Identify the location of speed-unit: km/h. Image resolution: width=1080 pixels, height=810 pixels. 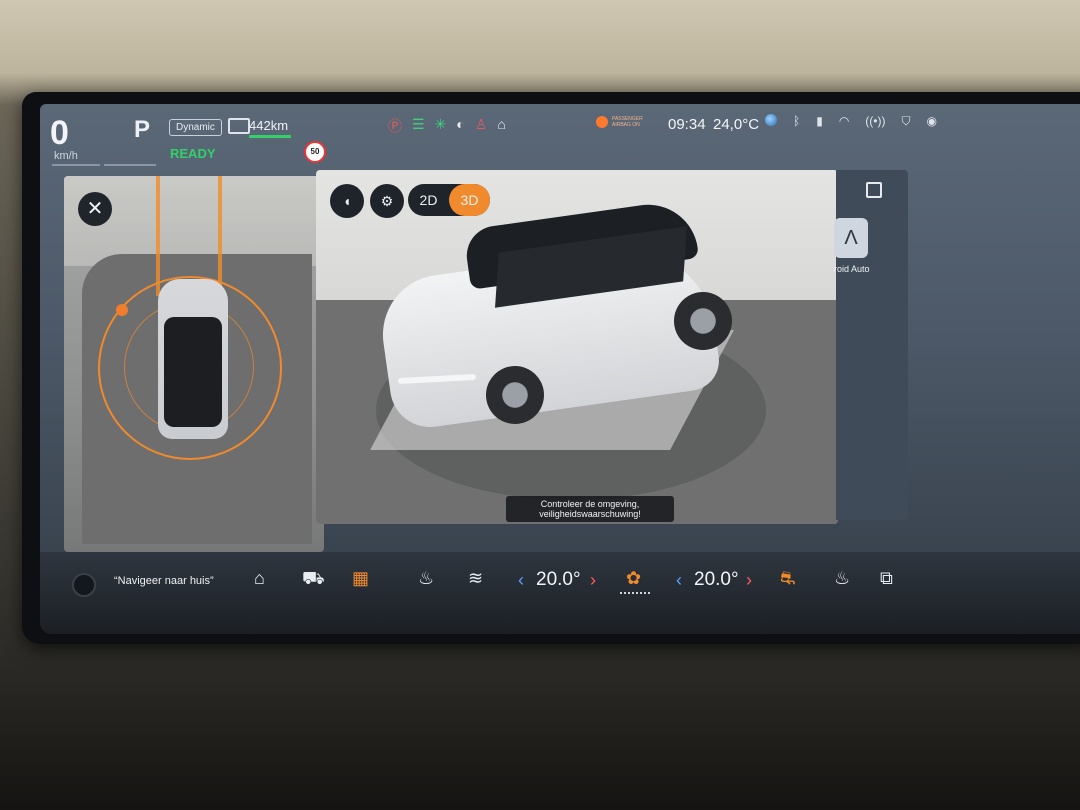
(66, 156).